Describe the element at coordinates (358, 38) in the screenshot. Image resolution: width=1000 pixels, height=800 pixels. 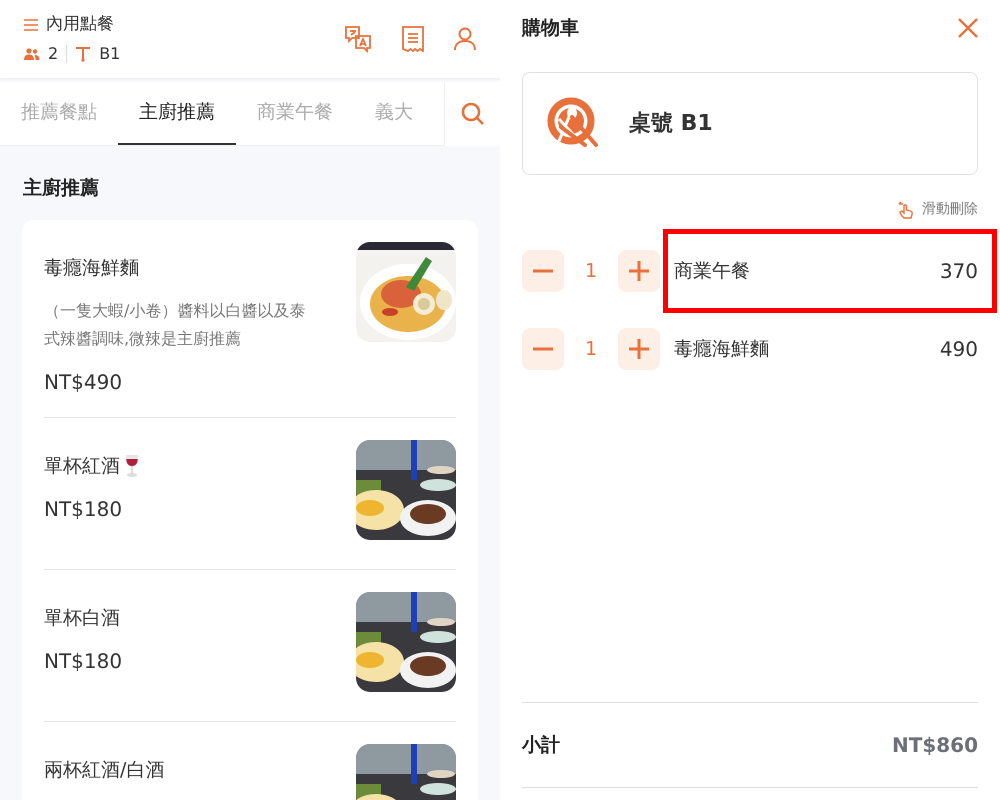
I see `translate-icon` at that location.